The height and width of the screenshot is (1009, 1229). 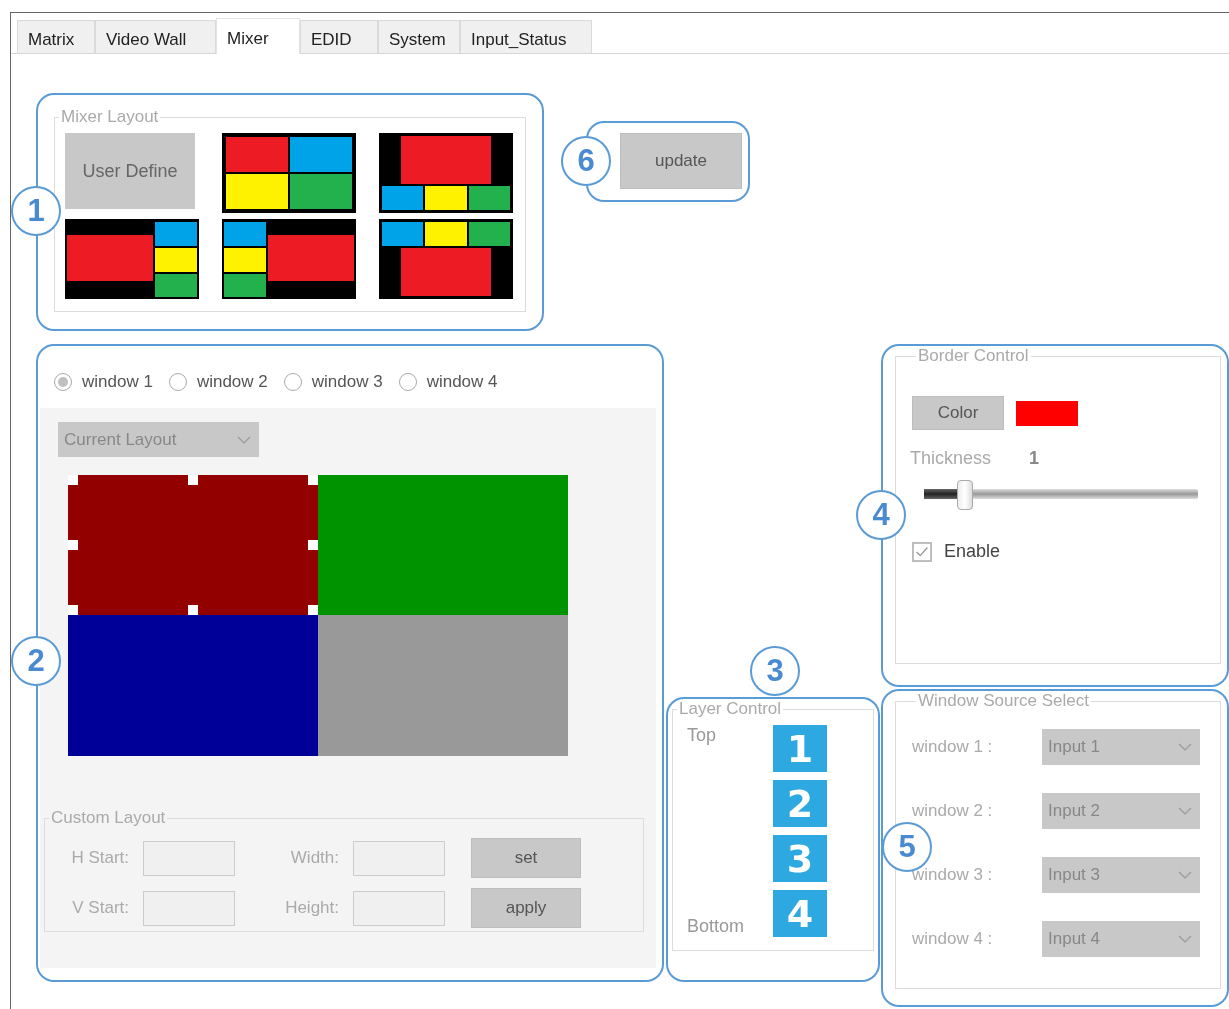 I want to click on group-title: Mixer Layout, so click(x=110, y=117).